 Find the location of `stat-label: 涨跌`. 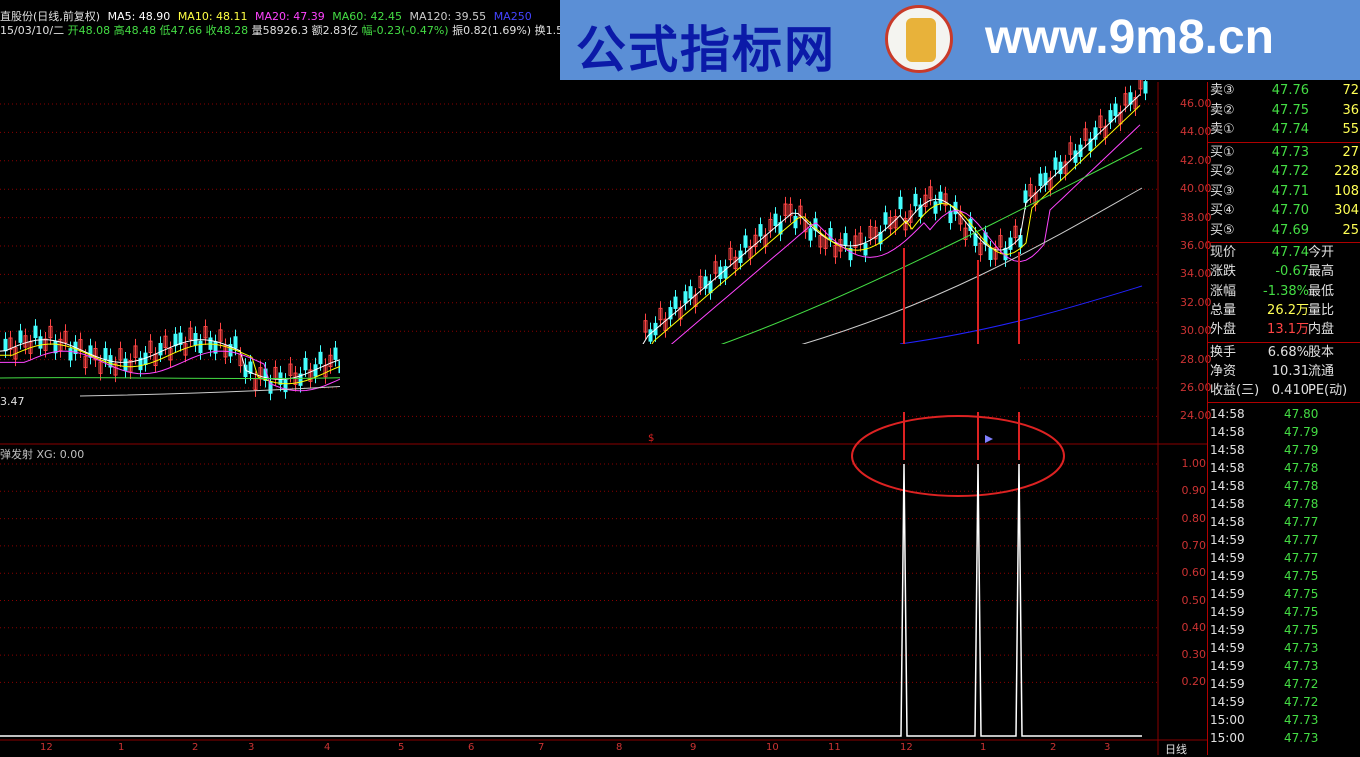

stat-label: 涨跌 is located at coordinates (1223, 272).